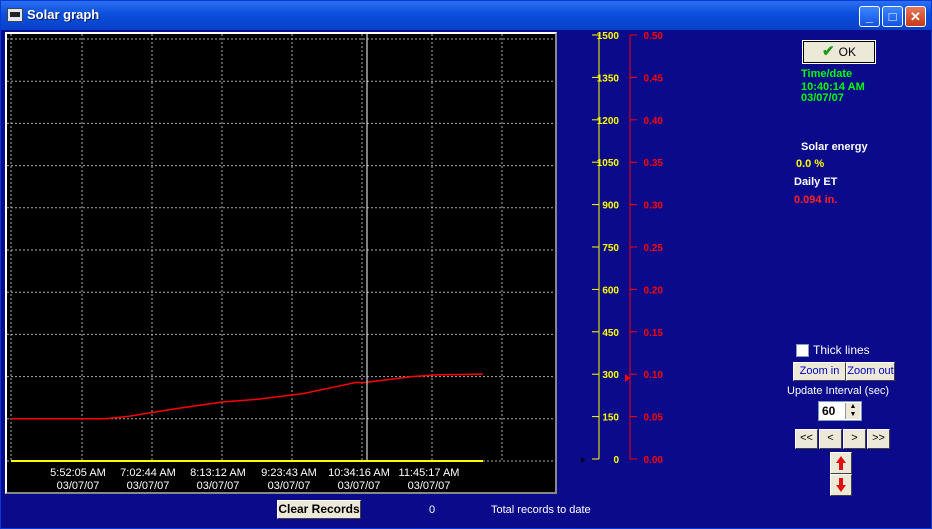 The image size is (932, 529). What do you see at coordinates (806, 439) in the screenshot?
I see `nav-first-button: <<` at bounding box center [806, 439].